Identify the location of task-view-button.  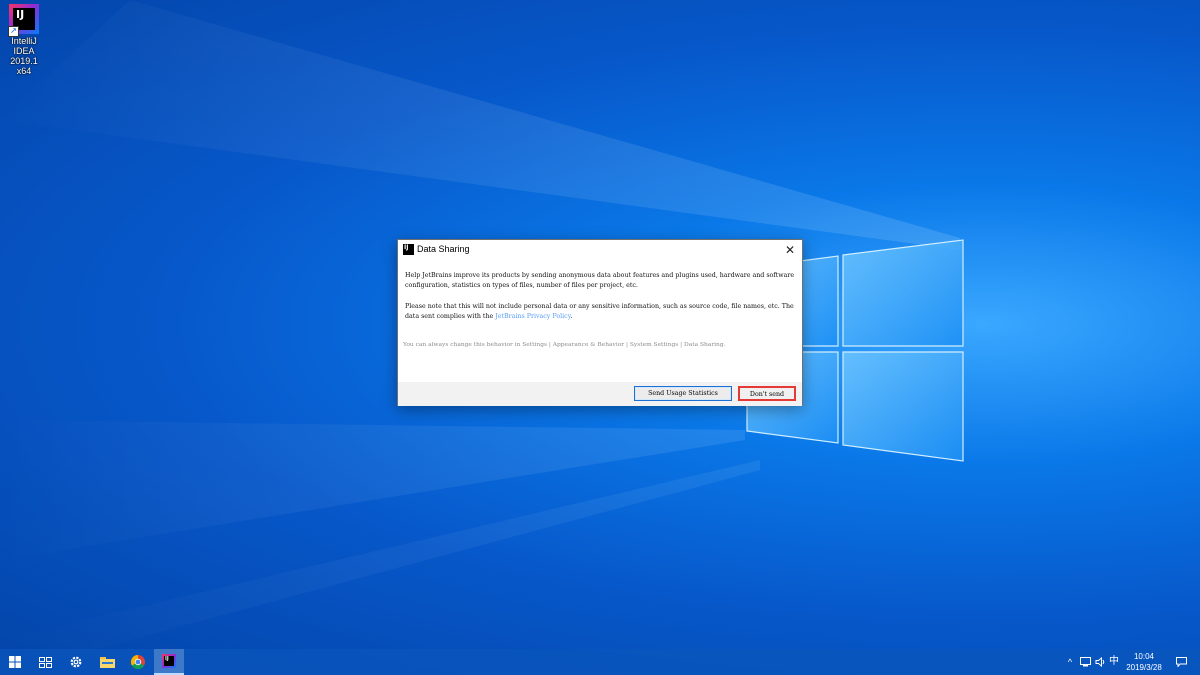
(45, 662).